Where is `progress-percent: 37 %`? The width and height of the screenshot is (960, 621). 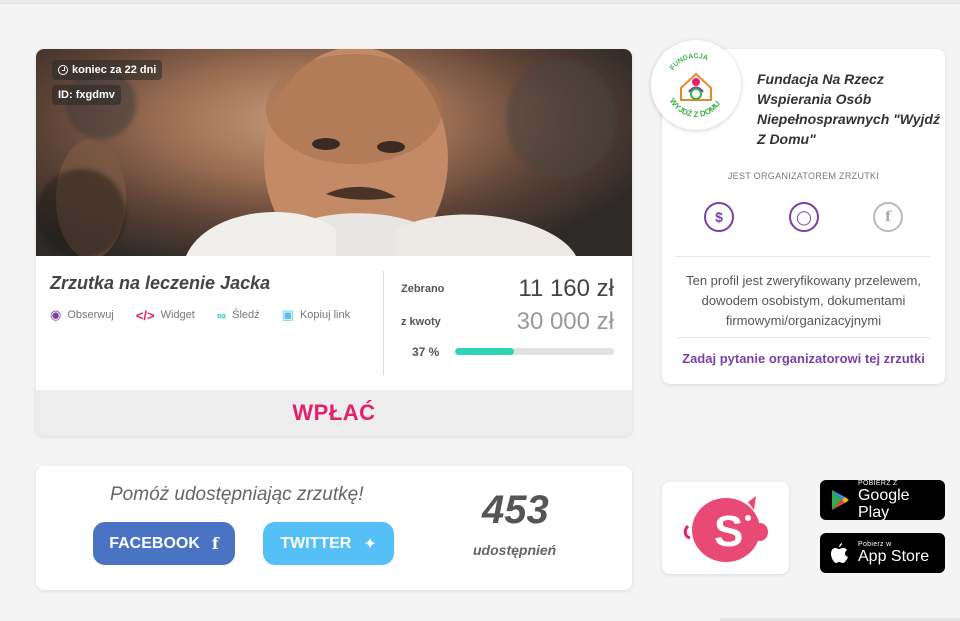
progress-percent: 37 % is located at coordinates (426, 352).